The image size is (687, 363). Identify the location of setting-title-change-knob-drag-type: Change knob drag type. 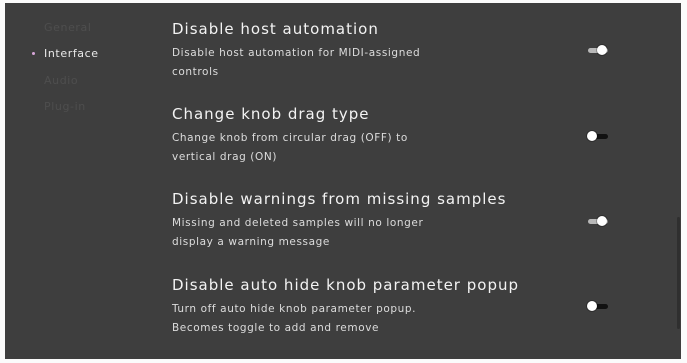
(271, 114).